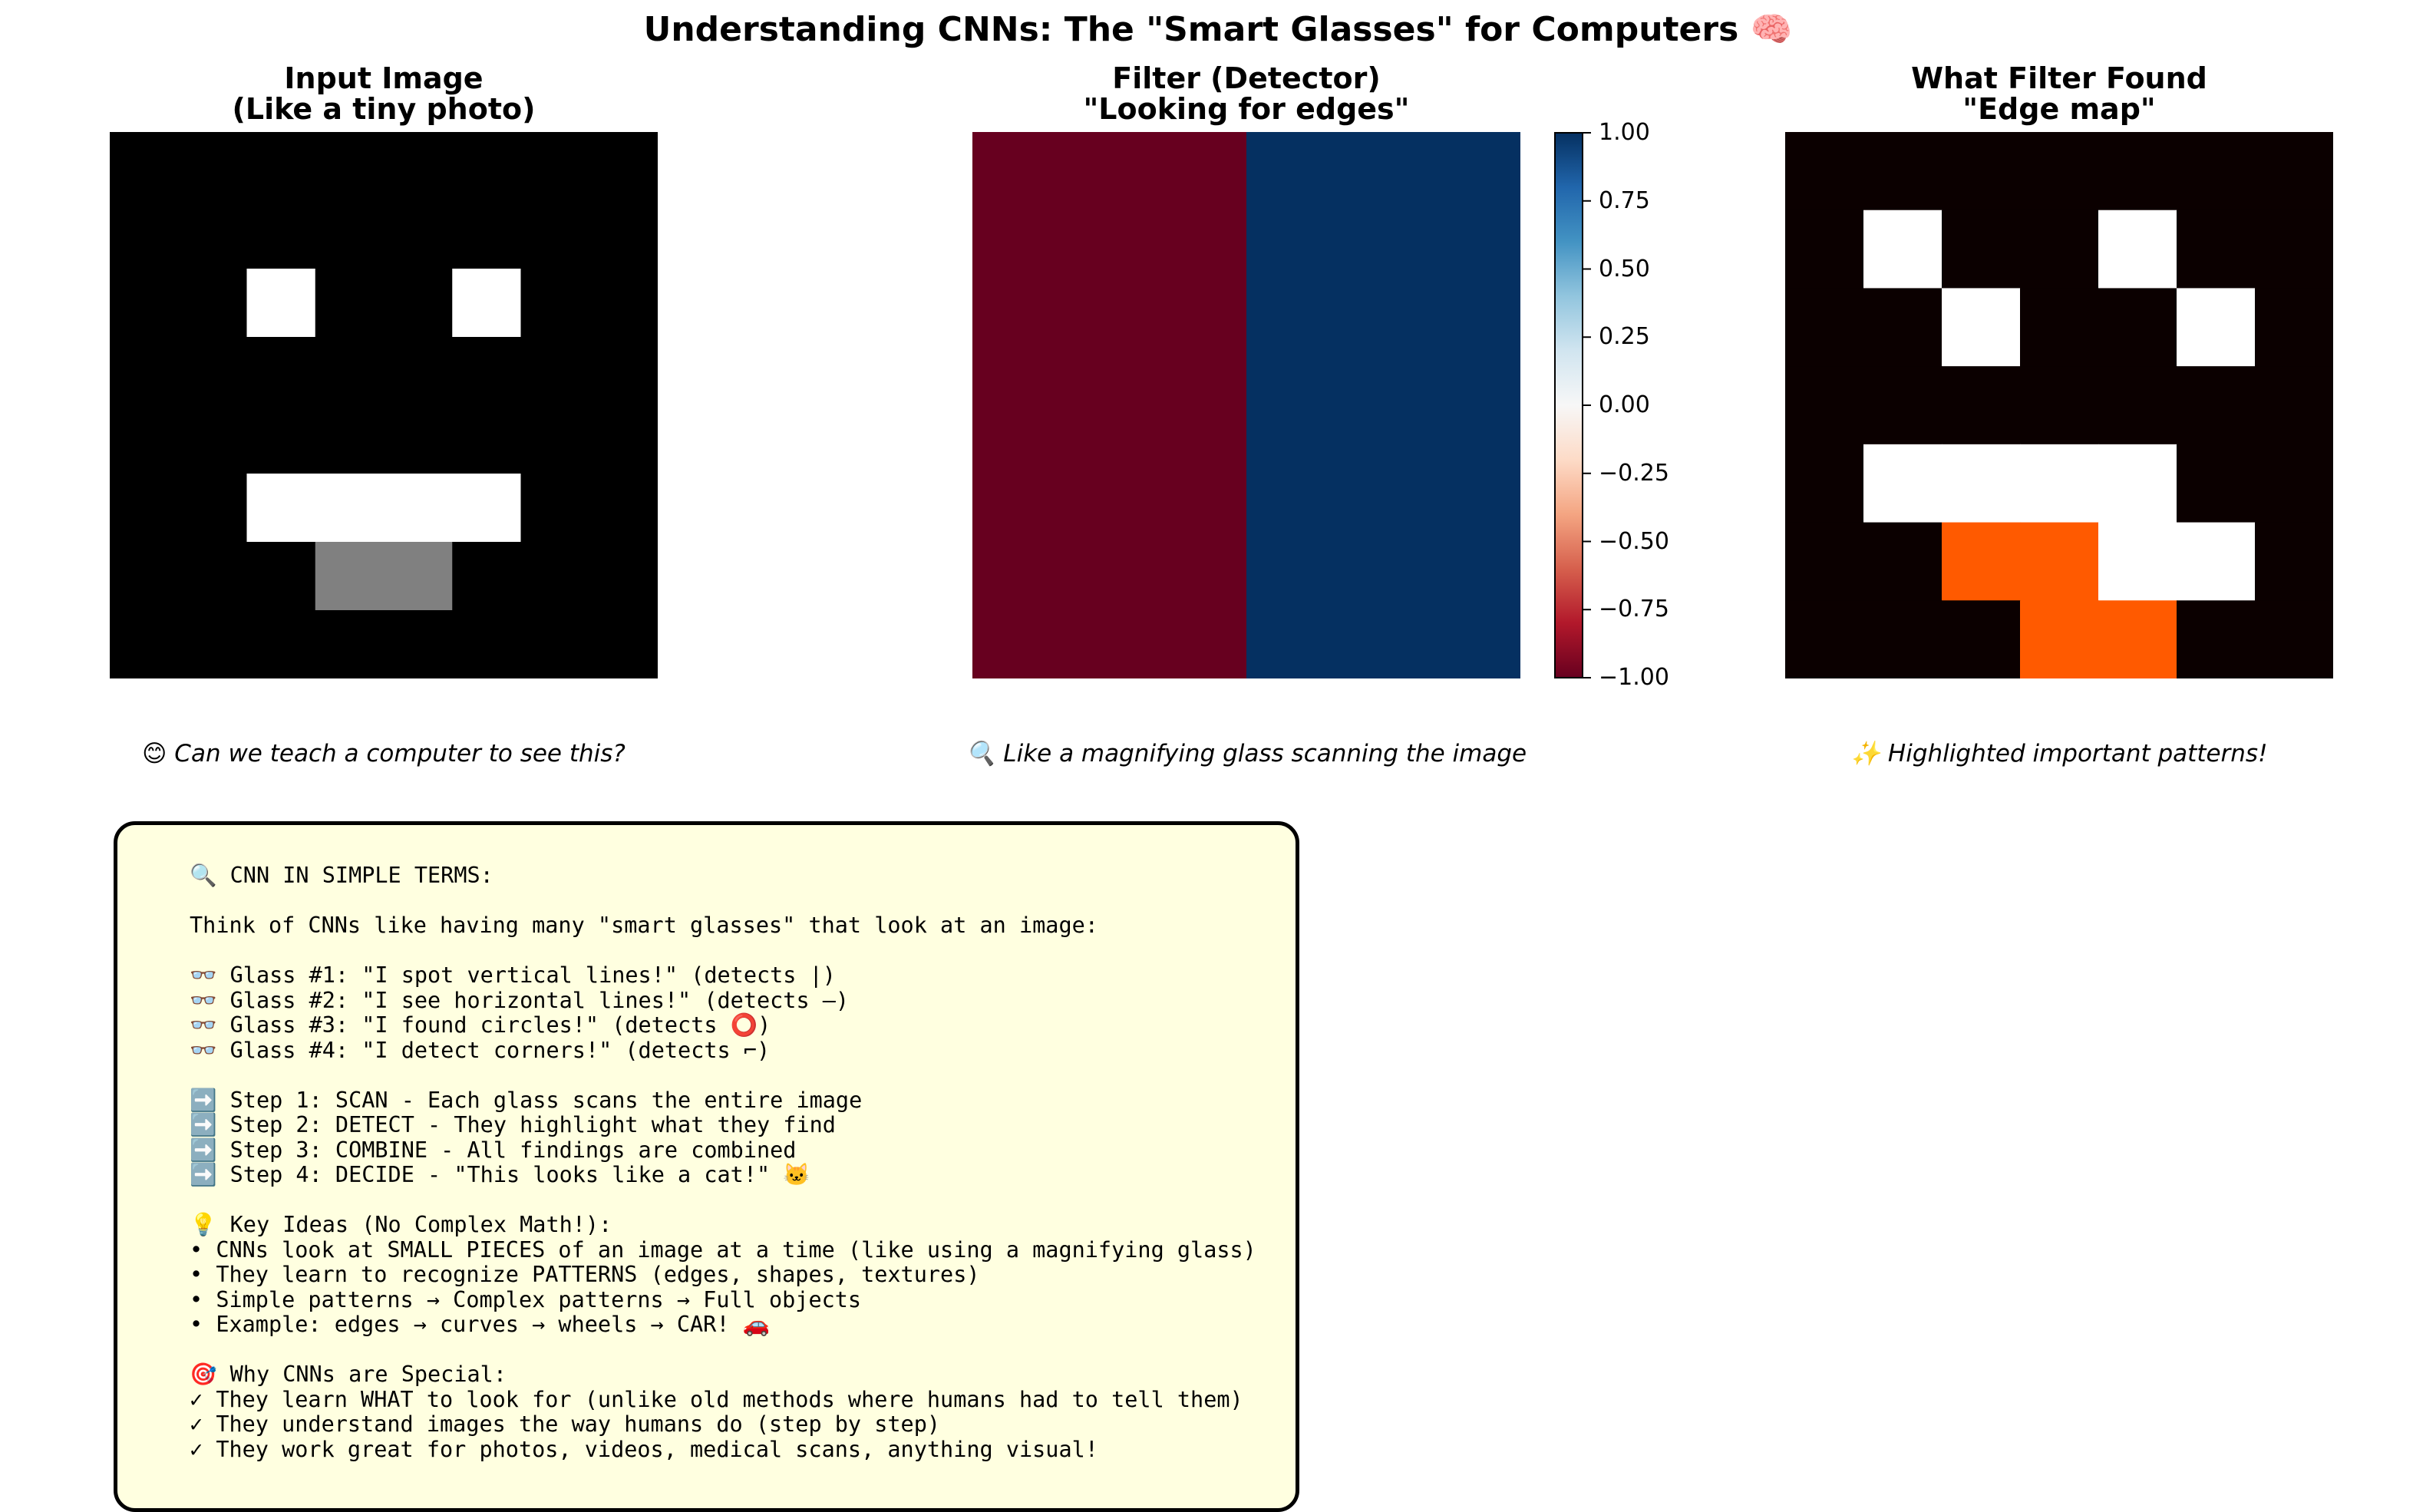  What do you see at coordinates (2059, 78) in the screenshot?
I see `edge-map-title-line-1: What Filter Found` at bounding box center [2059, 78].